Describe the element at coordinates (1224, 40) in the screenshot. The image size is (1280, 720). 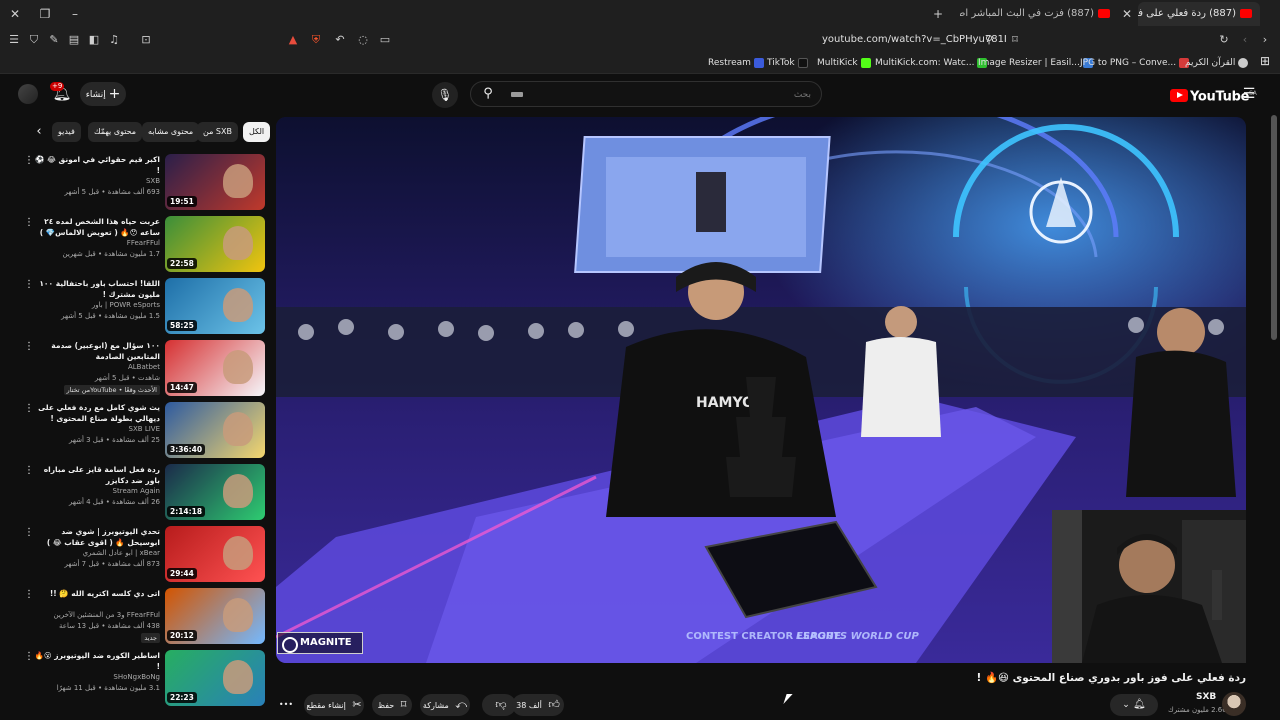
I see `reload-icon: ↻` at that location.